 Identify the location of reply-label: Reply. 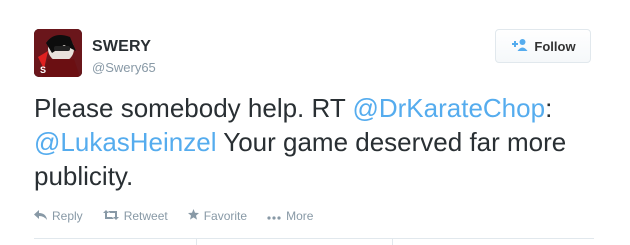
(67, 216).